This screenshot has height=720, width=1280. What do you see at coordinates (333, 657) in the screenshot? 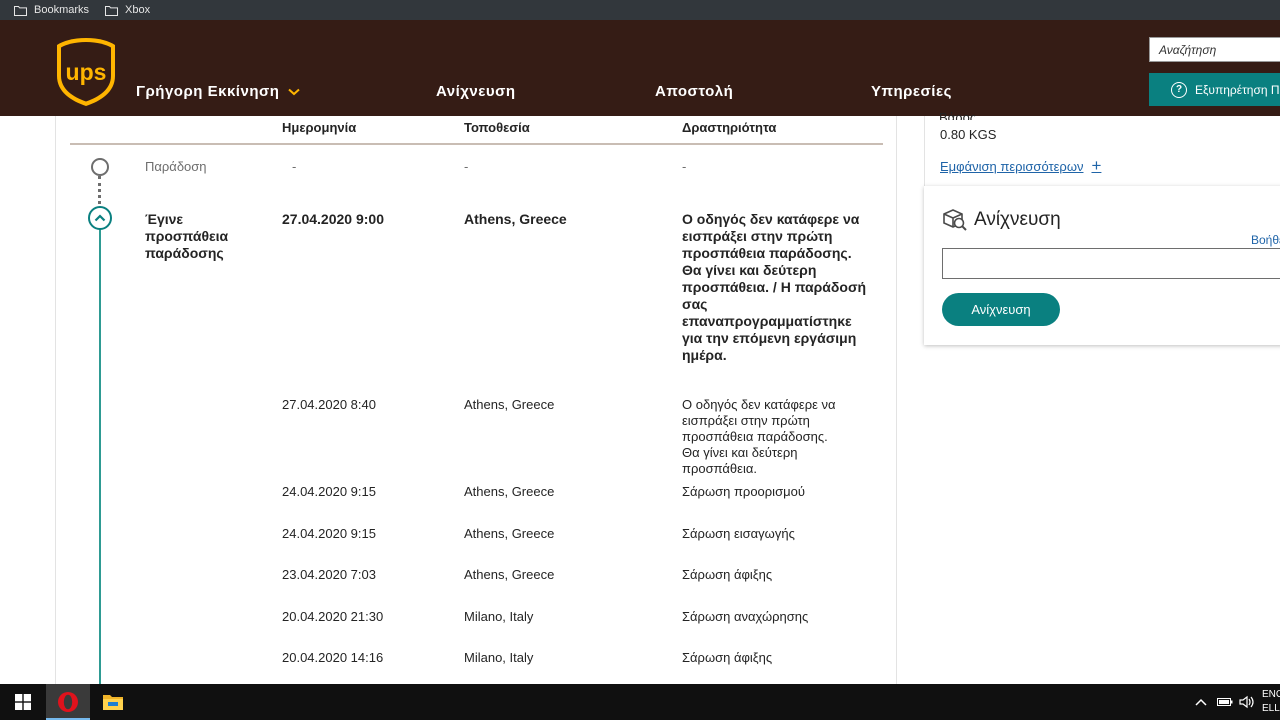
I see `row-date: 20.04.2020 14:16` at bounding box center [333, 657].